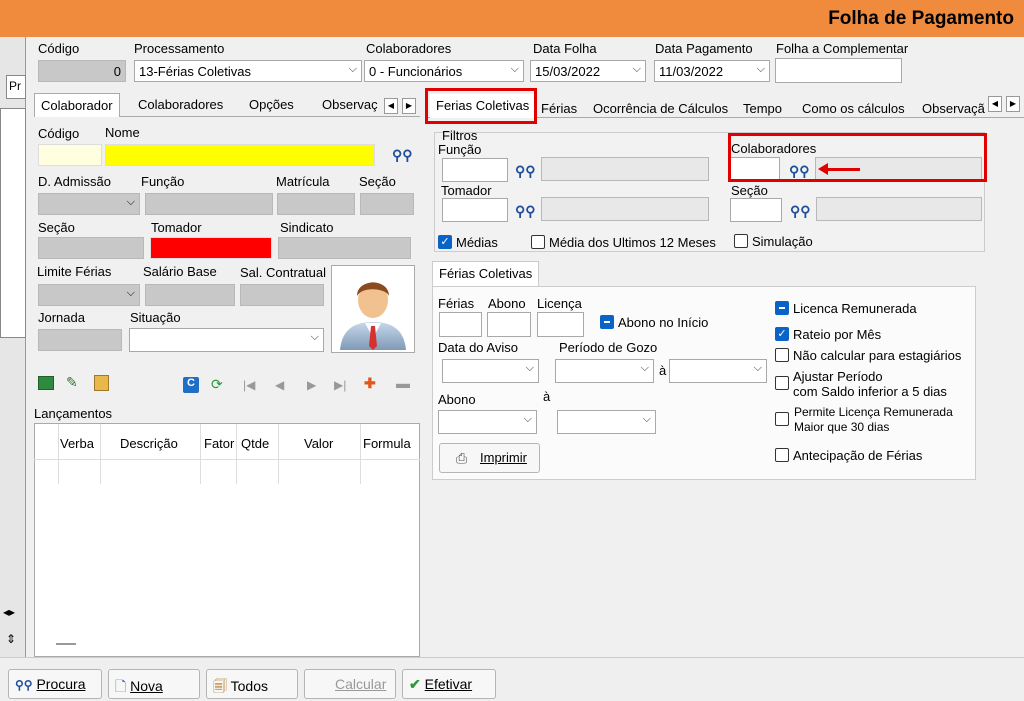 This screenshot has width=1024, height=701. Describe the element at coordinates (475, 210) in the screenshot. I see `filtro-tomador-code` at that location.